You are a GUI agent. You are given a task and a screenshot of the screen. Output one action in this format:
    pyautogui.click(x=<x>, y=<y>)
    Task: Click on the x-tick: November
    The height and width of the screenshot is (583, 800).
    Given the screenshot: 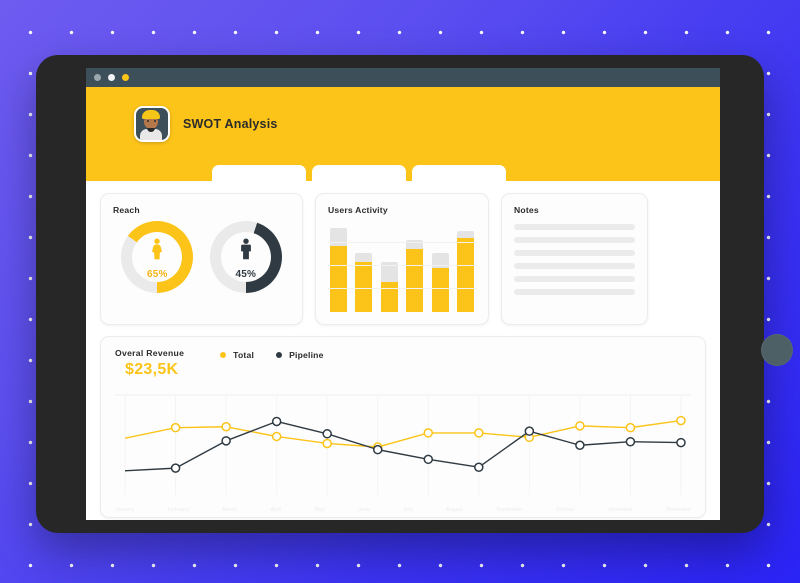 What is the action you would take?
    pyautogui.click(x=621, y=510)
    